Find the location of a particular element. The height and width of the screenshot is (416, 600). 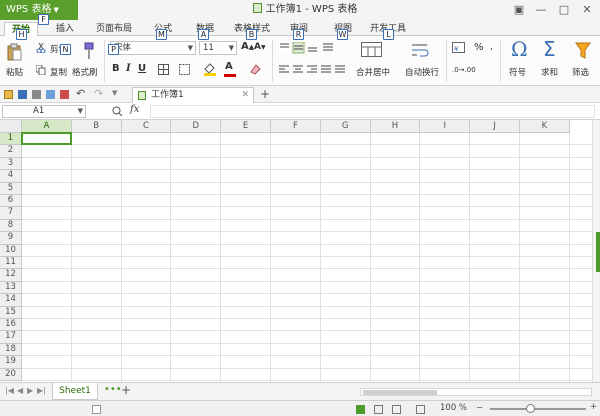

print-preview-icon is located at coordinates (50, 94).